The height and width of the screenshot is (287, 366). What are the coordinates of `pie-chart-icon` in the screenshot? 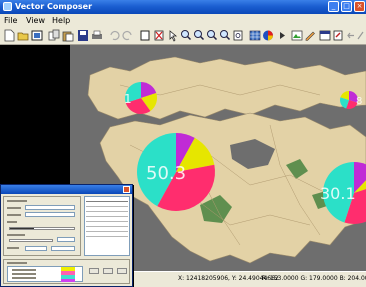 It's located at (268, 35).